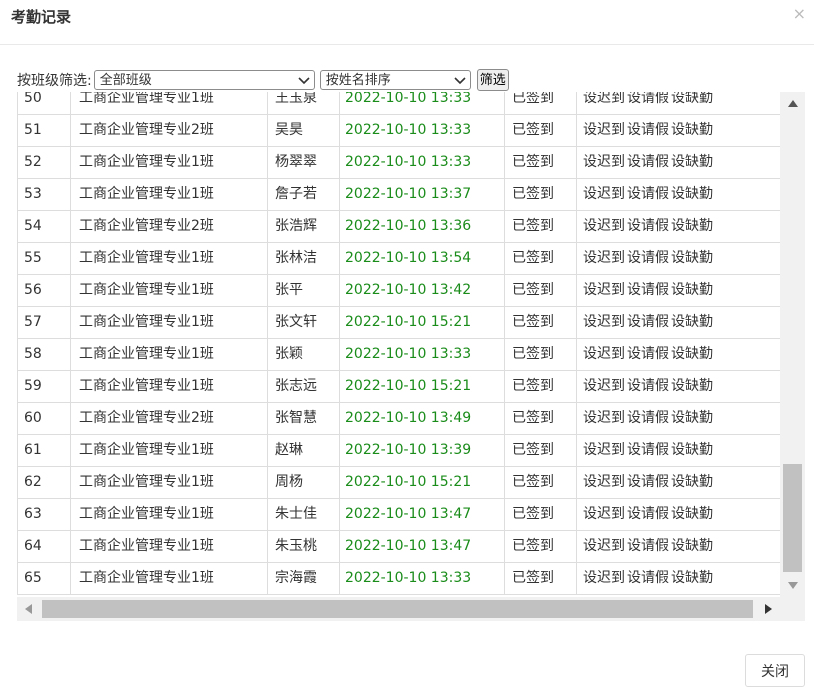 This screenshot has height=689, width=814. What do you see at coordinates (43, 162) in the screenshot?
I see `row-number: 52` at bounding box center [43, 162].